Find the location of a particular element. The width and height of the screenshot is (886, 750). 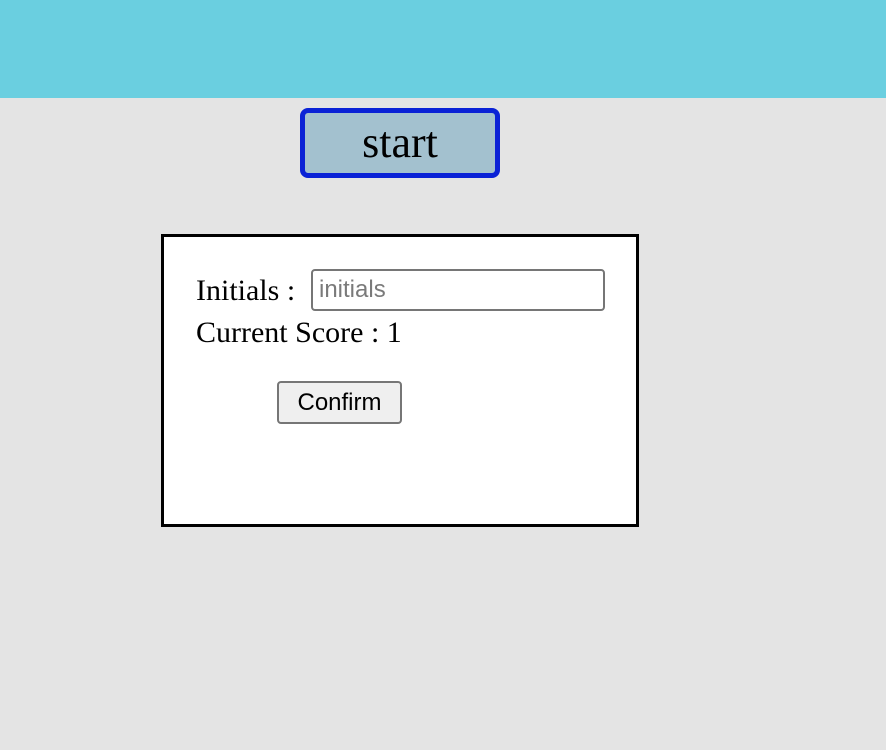

initials-label: Initials : is located at coordinates (246, 290).